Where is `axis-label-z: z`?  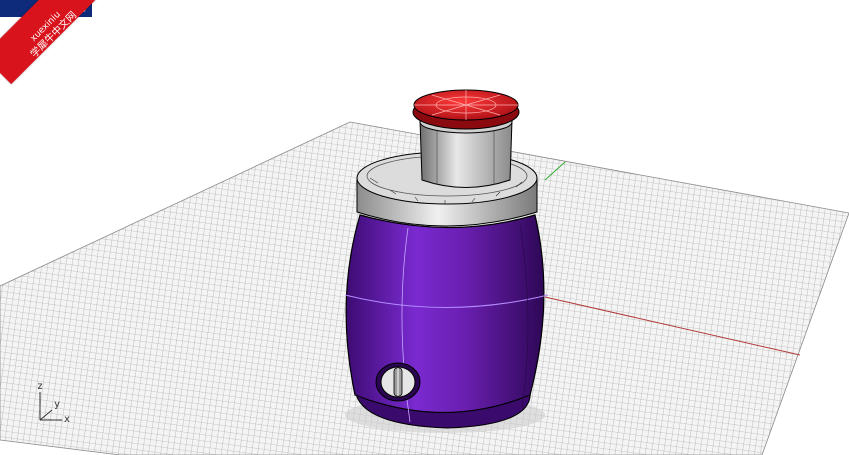
axis-label-z: z is located at coordinates (40, 386).